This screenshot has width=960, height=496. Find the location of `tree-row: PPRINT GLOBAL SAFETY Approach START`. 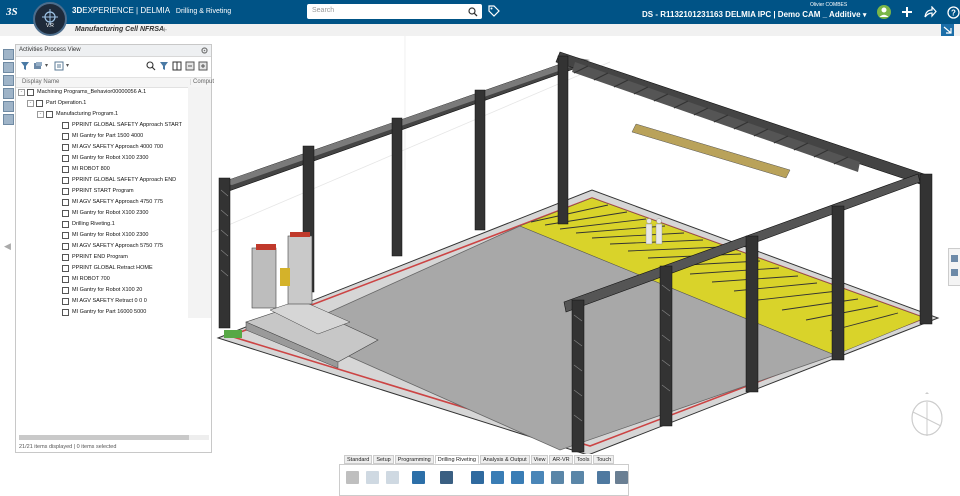

tree-row: PPRINT GLOBAL SAFETY Approach START is located at coordinates (113, 125).